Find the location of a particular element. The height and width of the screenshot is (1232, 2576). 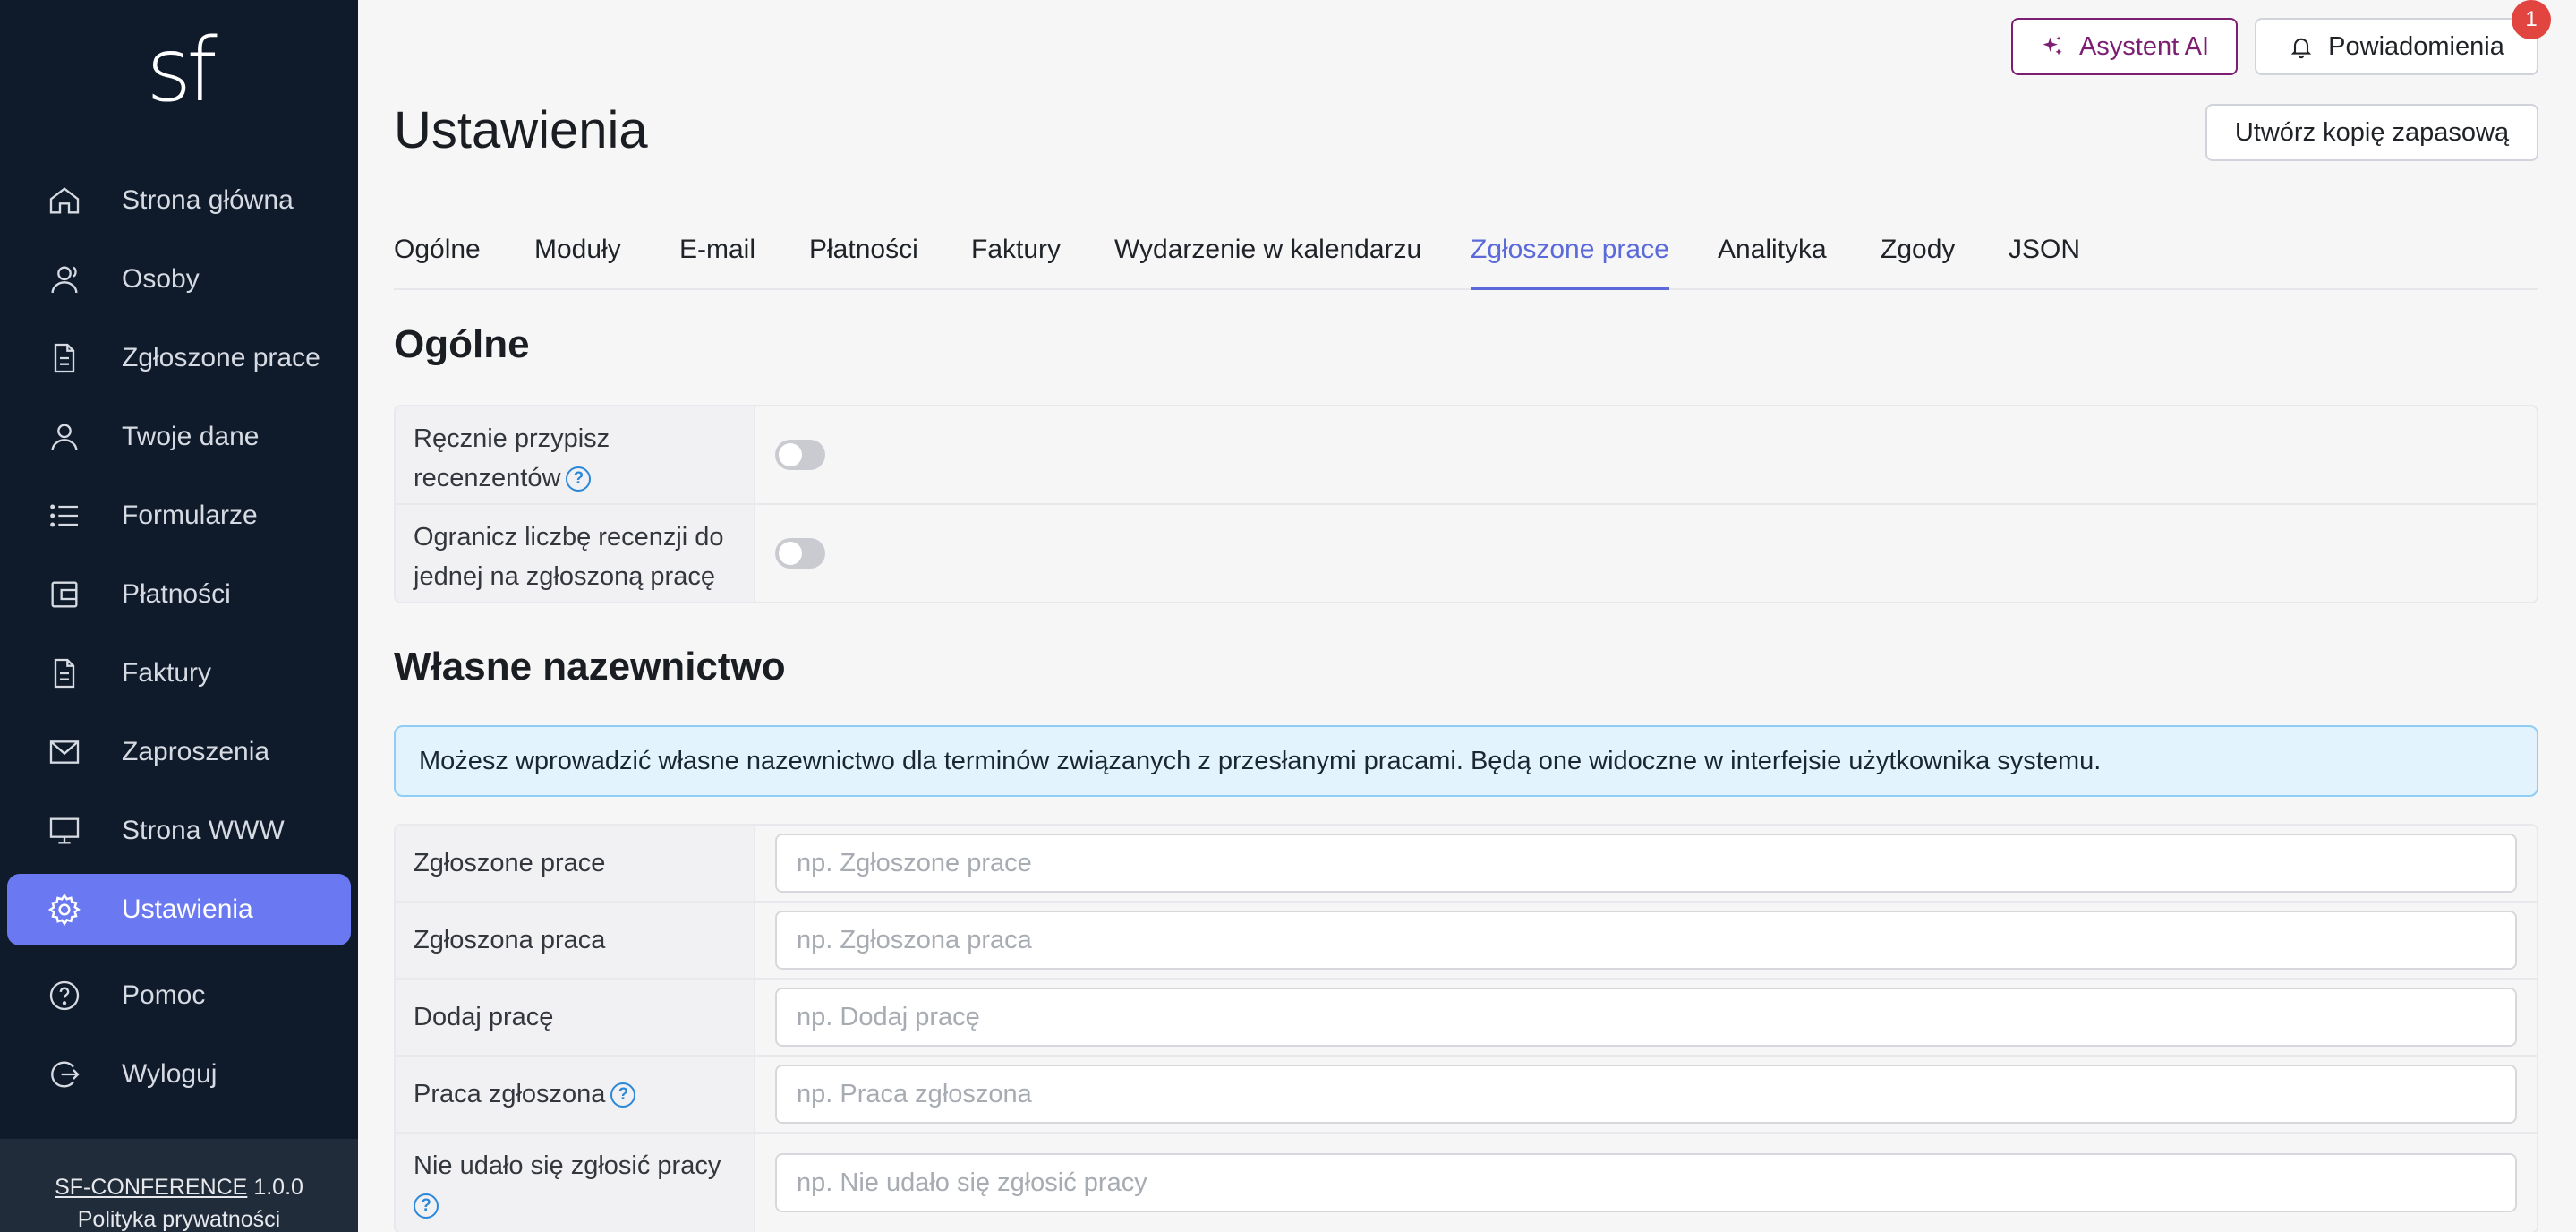

naming-row-submission-failed: Nie udało się zgłosić pracy? is located at coordinates (1466, 1183).